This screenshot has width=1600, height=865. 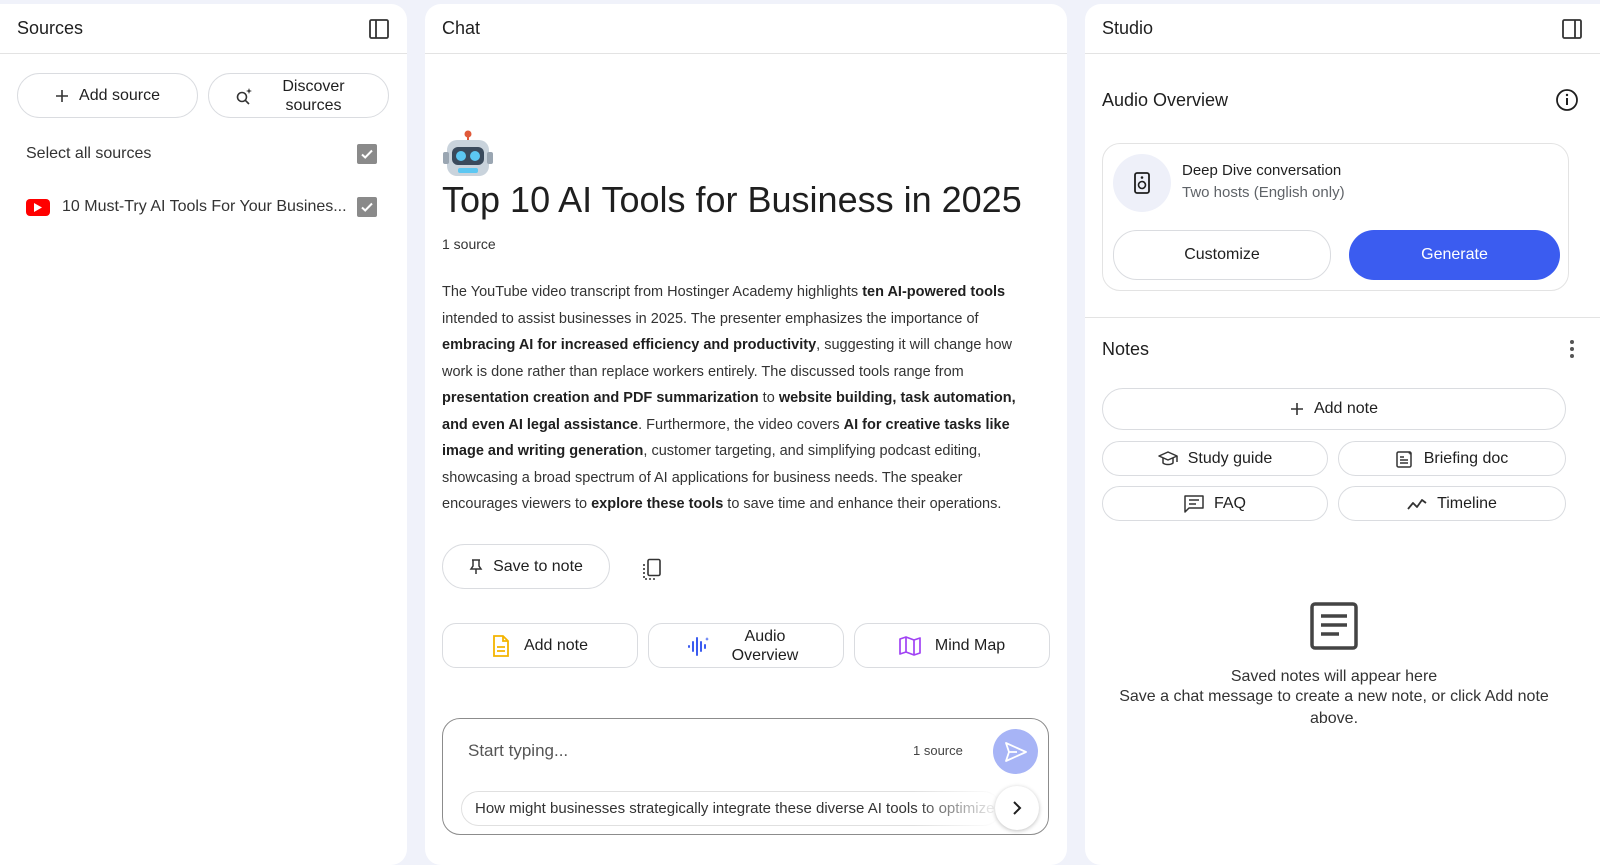 What do you see at coordinates (970, 645) in the screenshot?
I see `mind-map-action-label: Mind Map` at bounding box center [970, 645].